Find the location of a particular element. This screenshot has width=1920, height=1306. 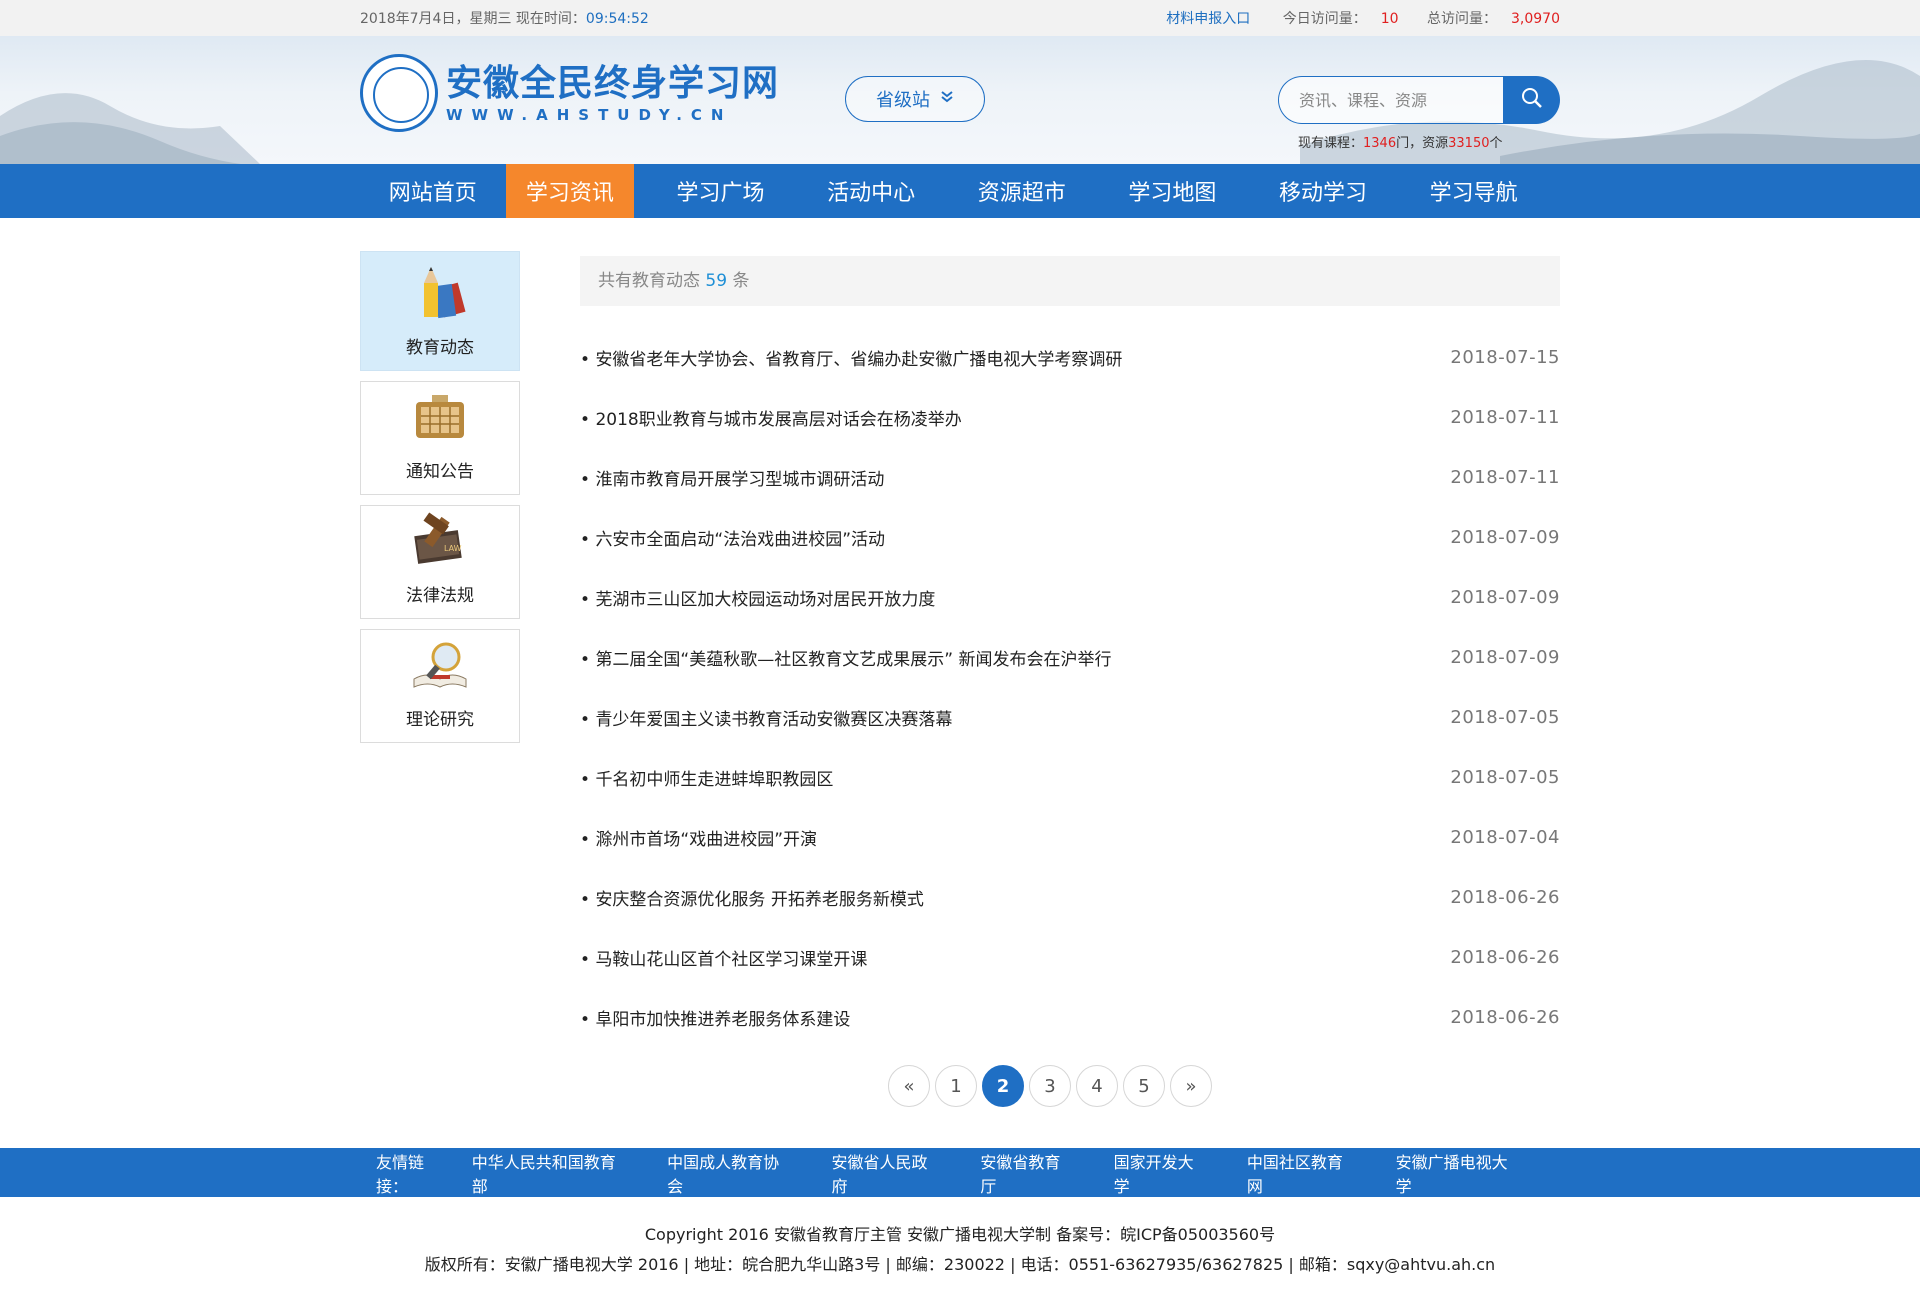

search-box is located at coordinates (1419, 100).